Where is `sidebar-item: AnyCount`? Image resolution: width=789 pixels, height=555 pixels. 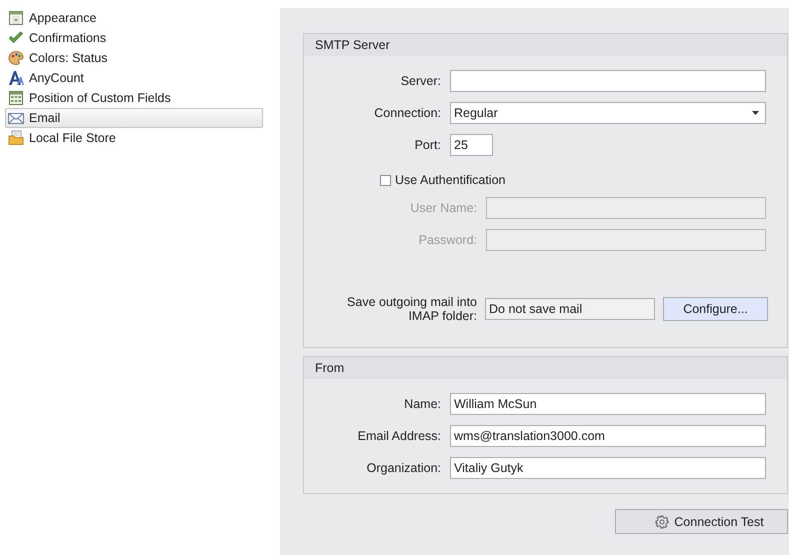 sidebar-item: AnyCount is located at coordinates (134, 78).